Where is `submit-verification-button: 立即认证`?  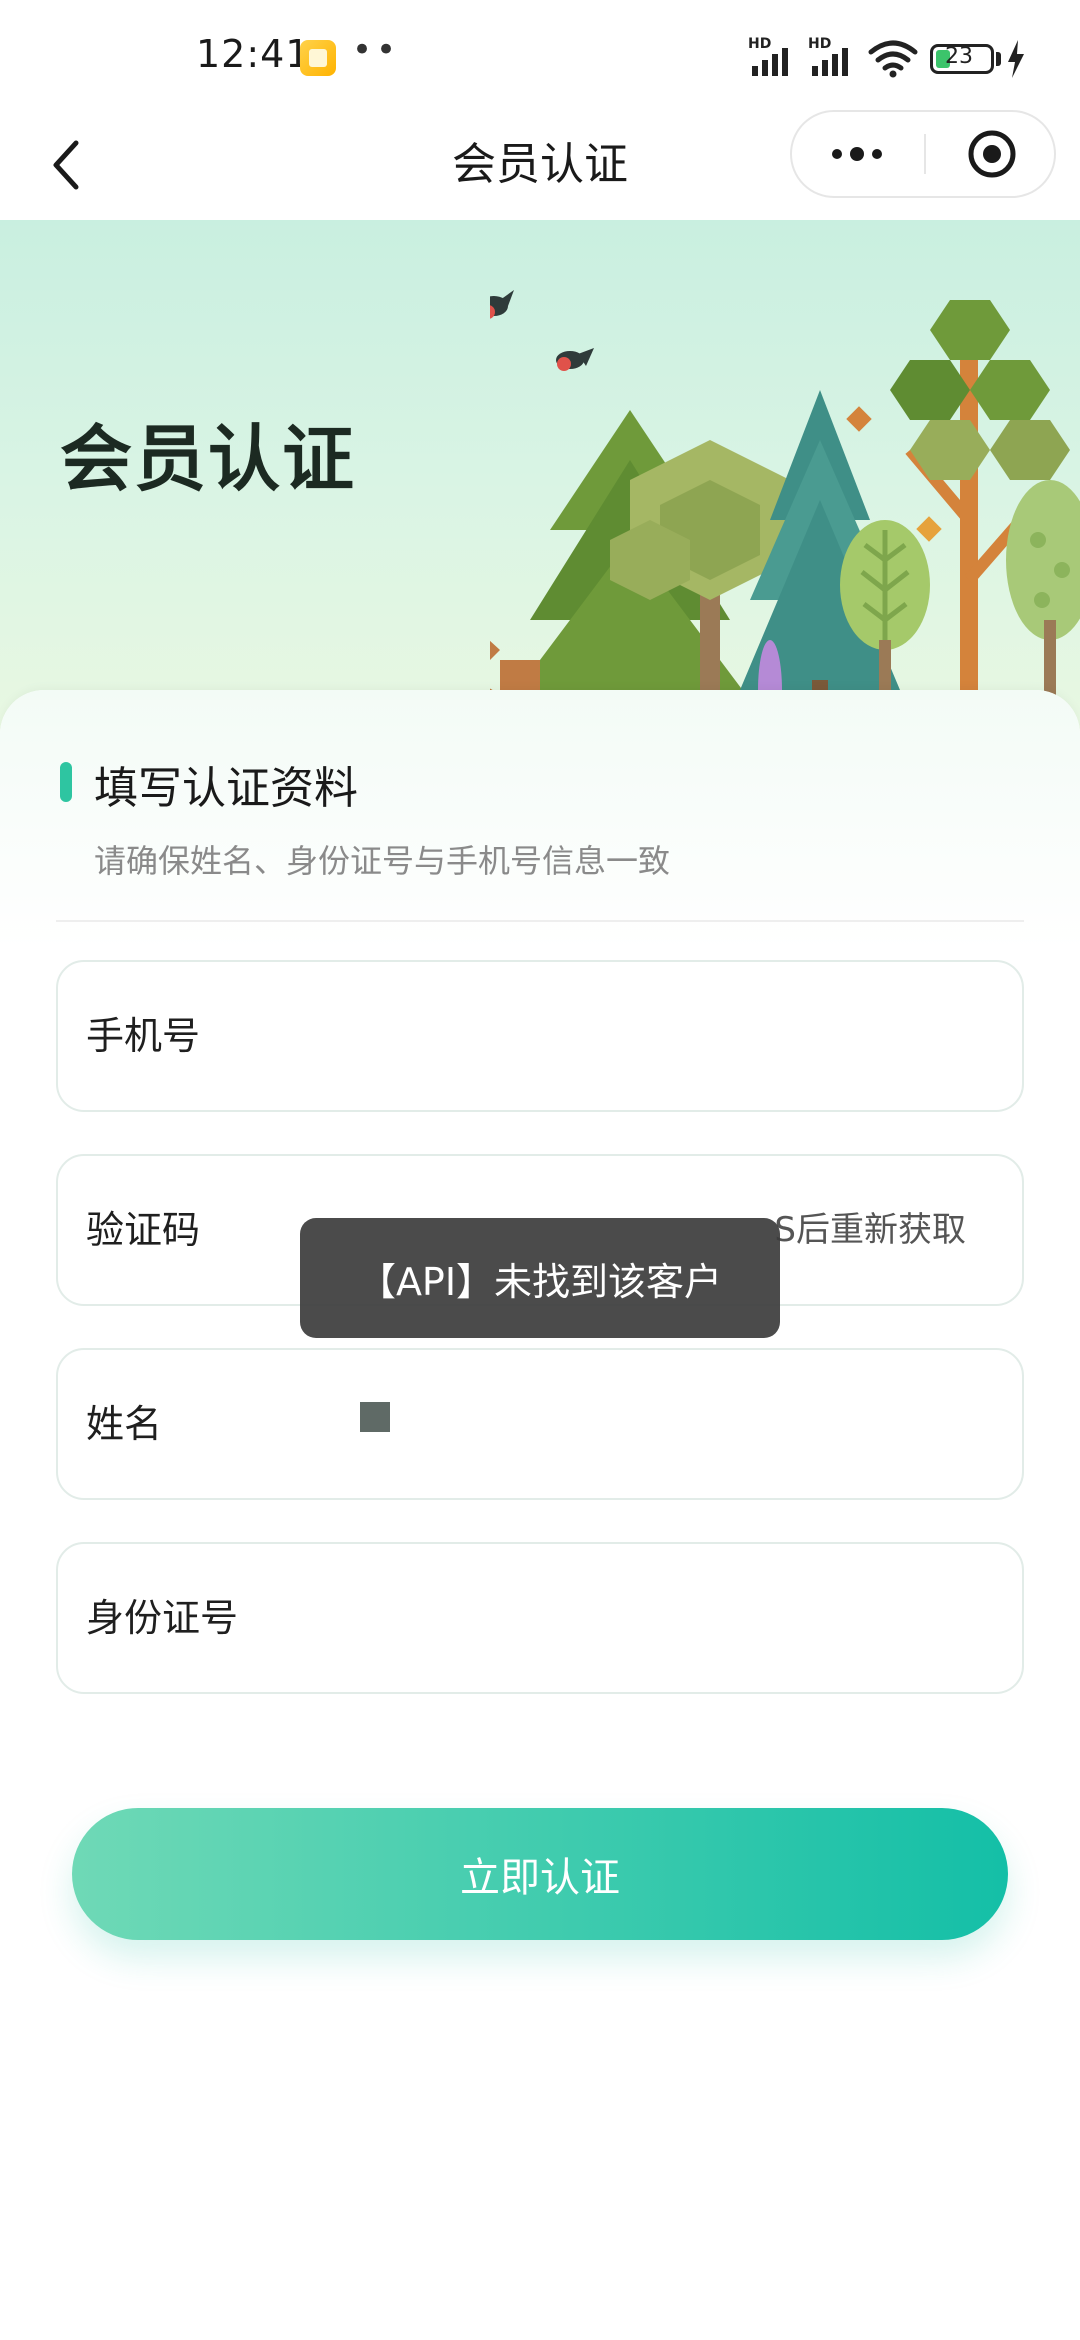
submit-verification-button: 立即认证 is located at coordinates (540, 1874).